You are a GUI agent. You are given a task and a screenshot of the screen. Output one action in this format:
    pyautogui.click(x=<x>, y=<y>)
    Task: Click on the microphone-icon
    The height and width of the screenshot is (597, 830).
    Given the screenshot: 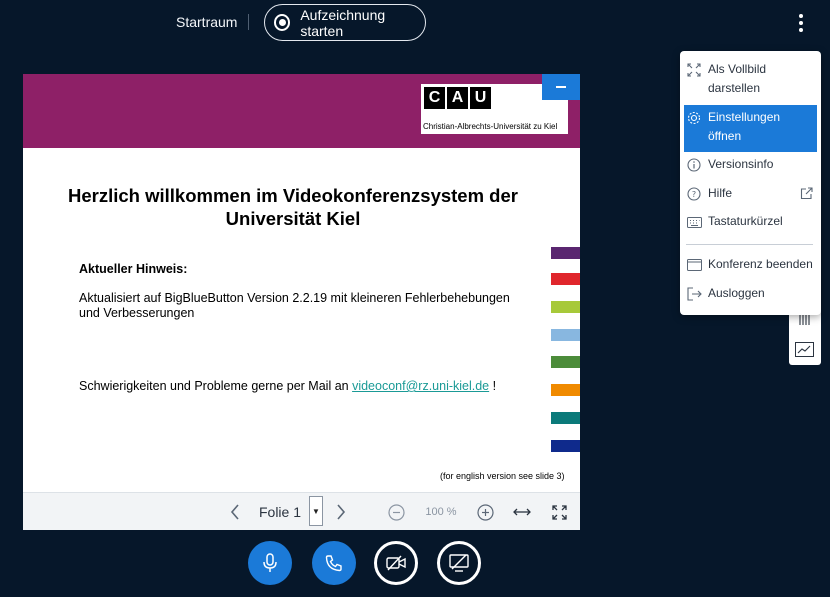 What is the action you would take?
    pyautogui.click(x=270, y=562)
    